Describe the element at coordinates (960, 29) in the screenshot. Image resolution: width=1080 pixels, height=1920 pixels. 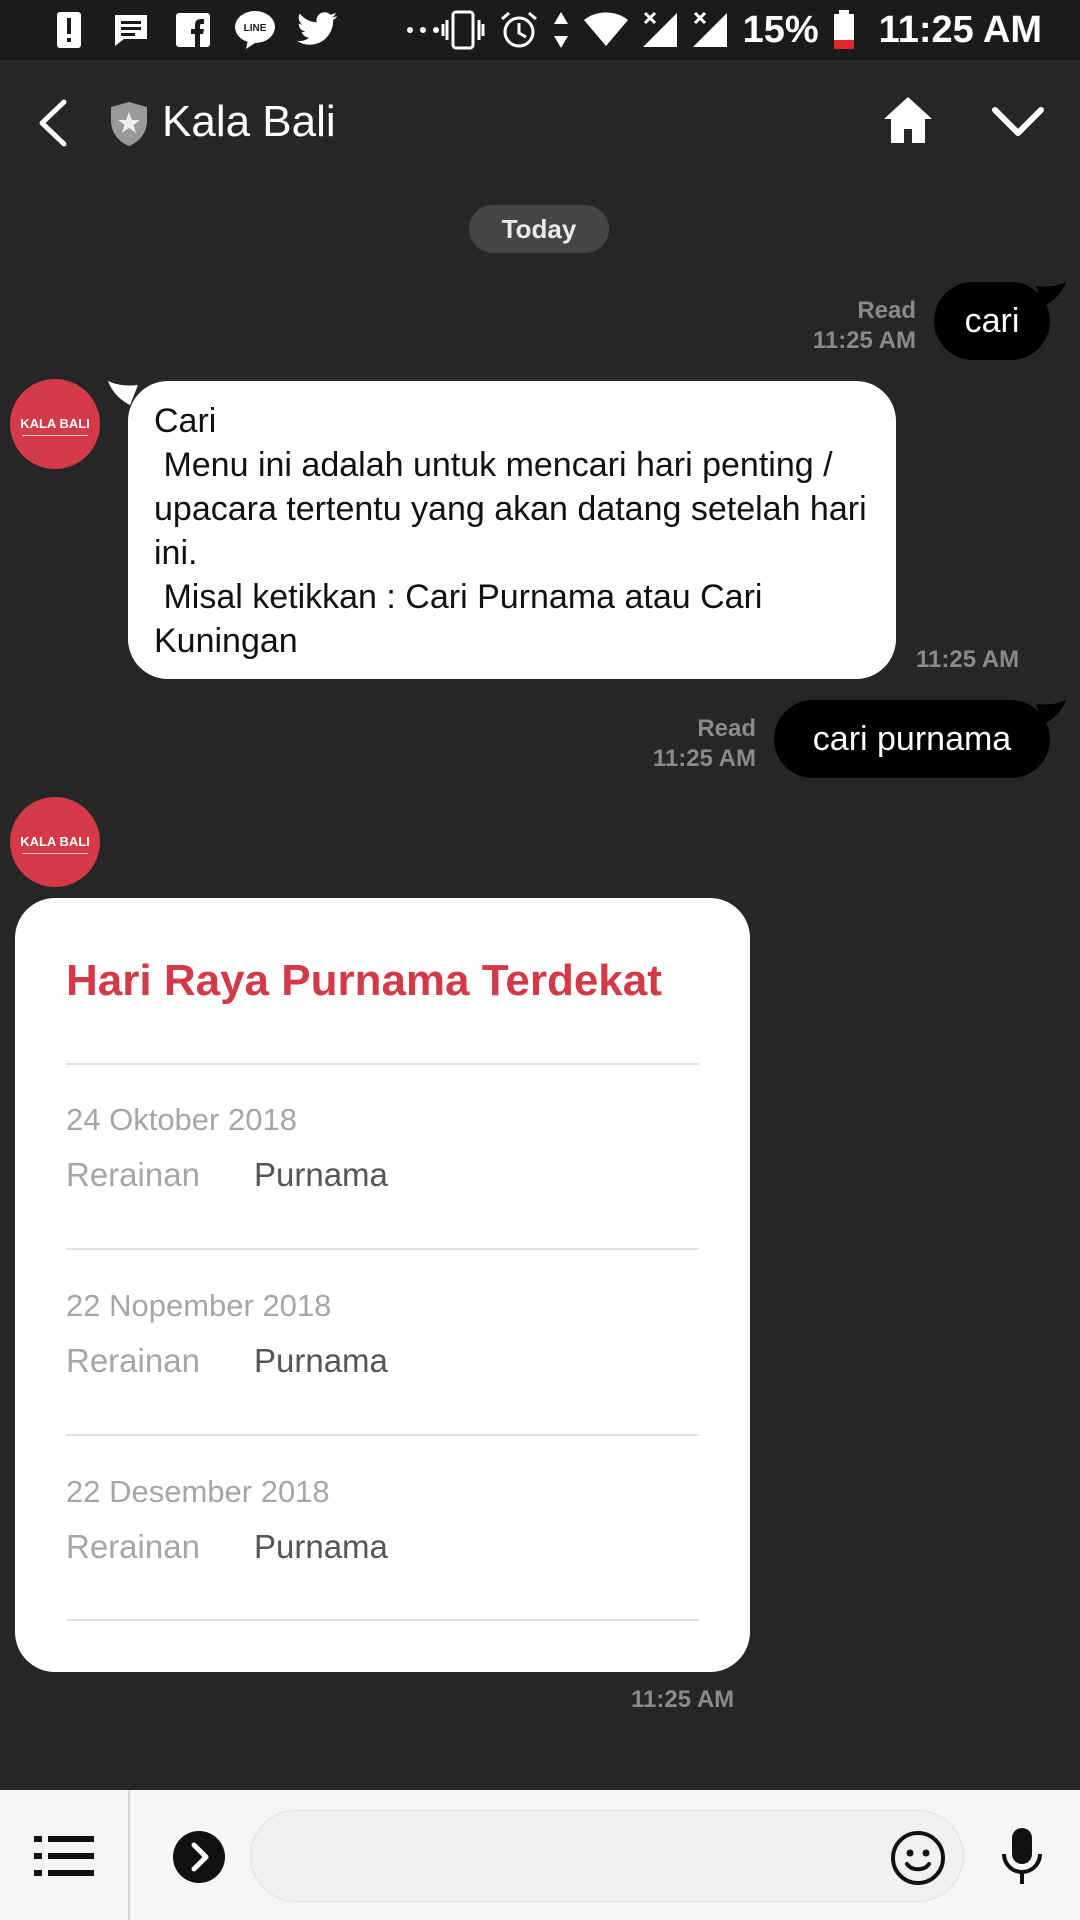
I see `clock: 11:25 AM` at that location.